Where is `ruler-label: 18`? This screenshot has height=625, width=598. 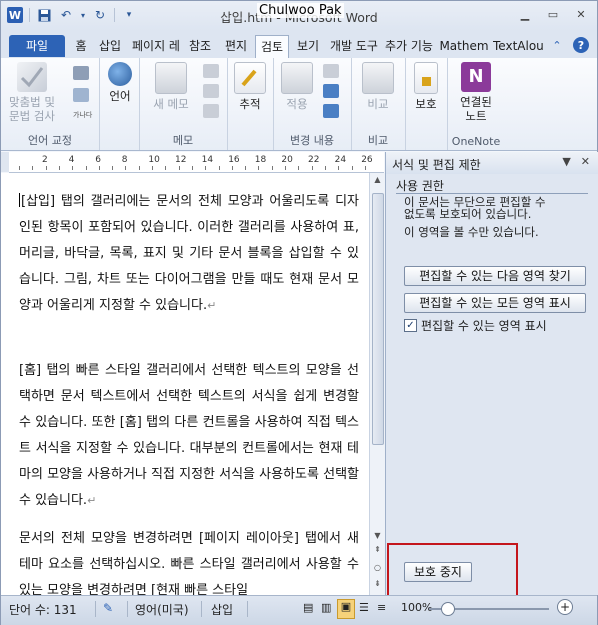 ruler-label: 18 is located at coordinates (260, 160).